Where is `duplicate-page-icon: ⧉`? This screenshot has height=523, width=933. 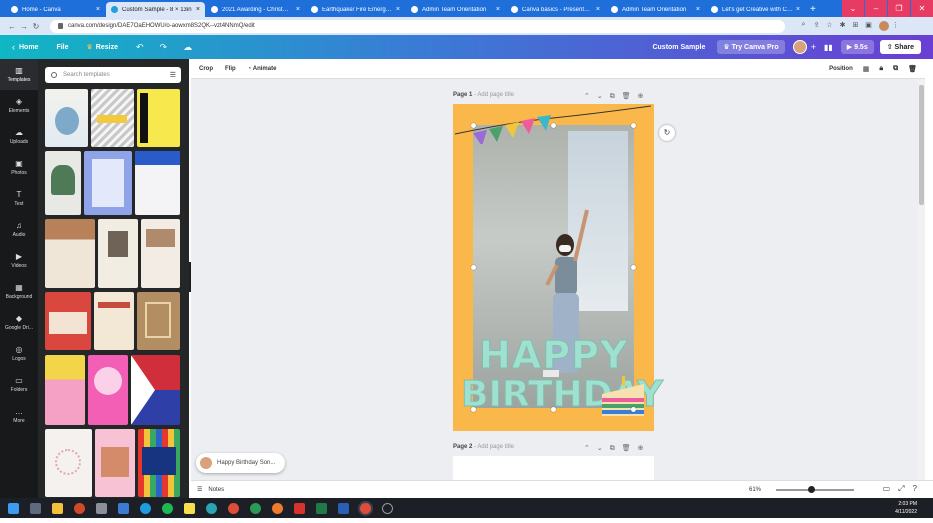
duplicate-page-icon: ⧉ is located at coordinates (616, 96).